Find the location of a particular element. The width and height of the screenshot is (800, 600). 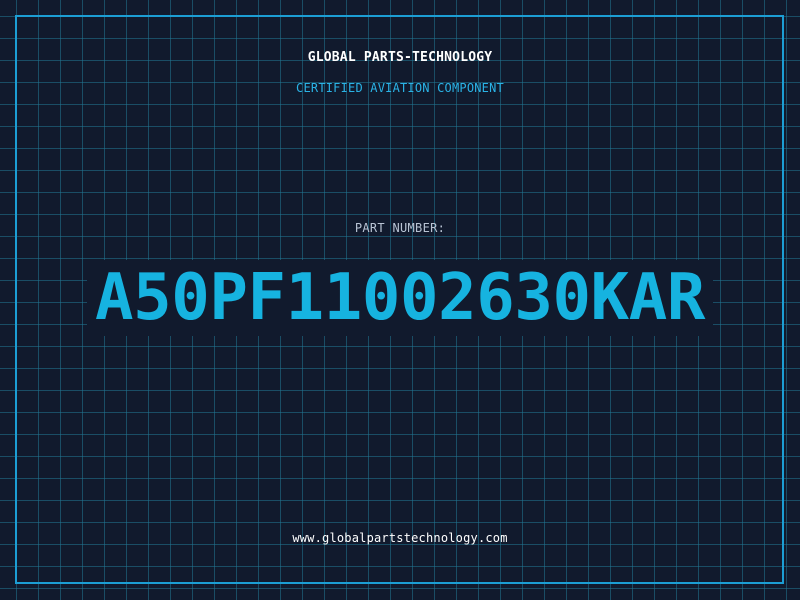

part-number-value: A50PF11002630KAR is located at coordinates (400, 298).